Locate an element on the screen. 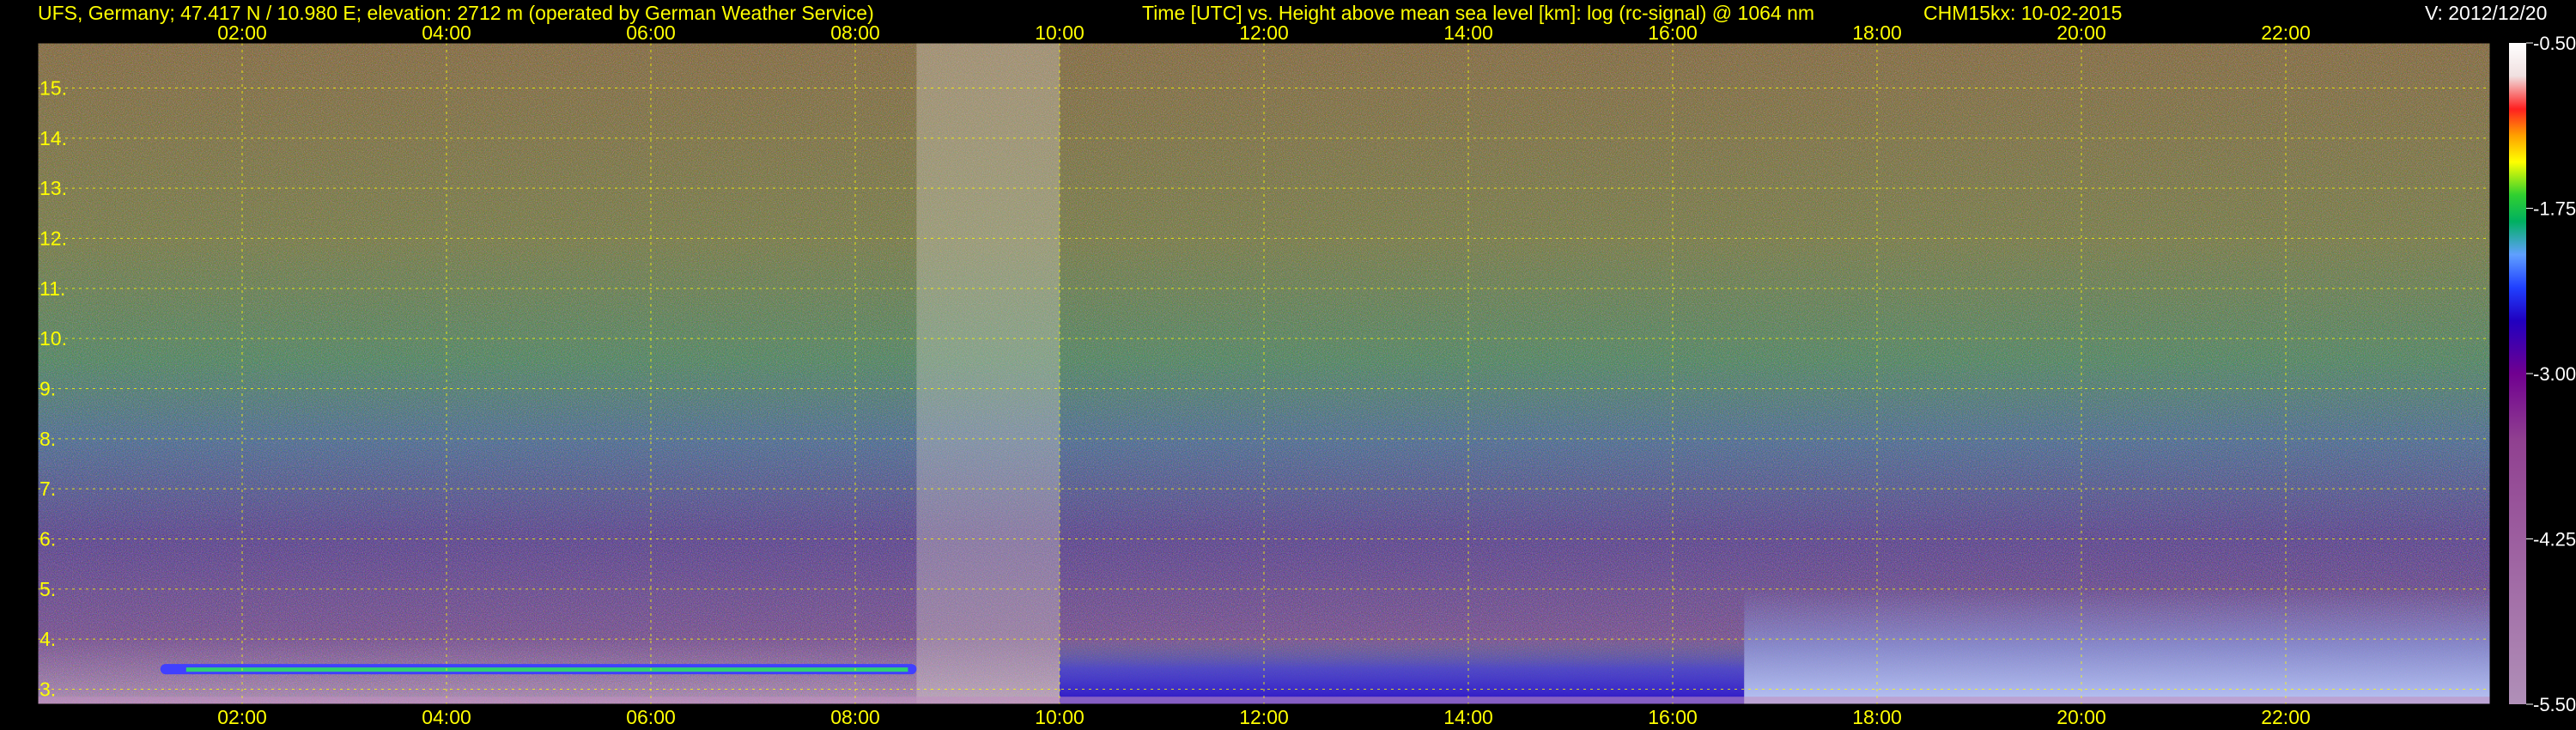  colorbar-tick-label: -1.75 is located at coordinates (2554, 209).